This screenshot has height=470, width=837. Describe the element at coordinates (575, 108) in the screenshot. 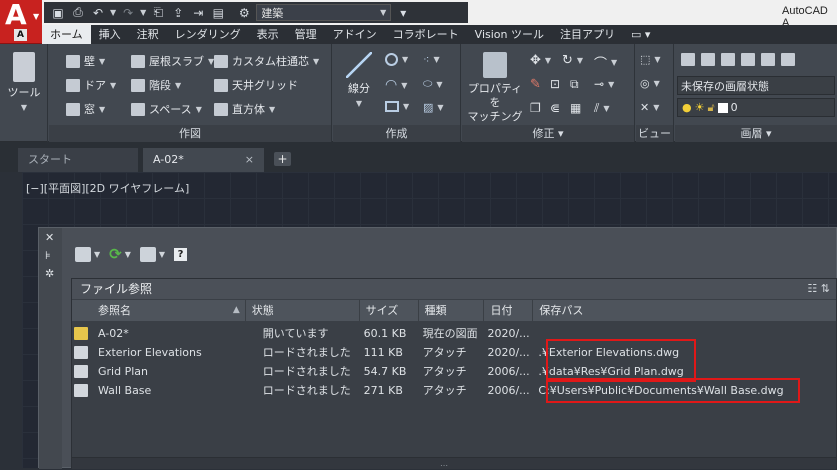

I see `array-button: ▦` at that location.